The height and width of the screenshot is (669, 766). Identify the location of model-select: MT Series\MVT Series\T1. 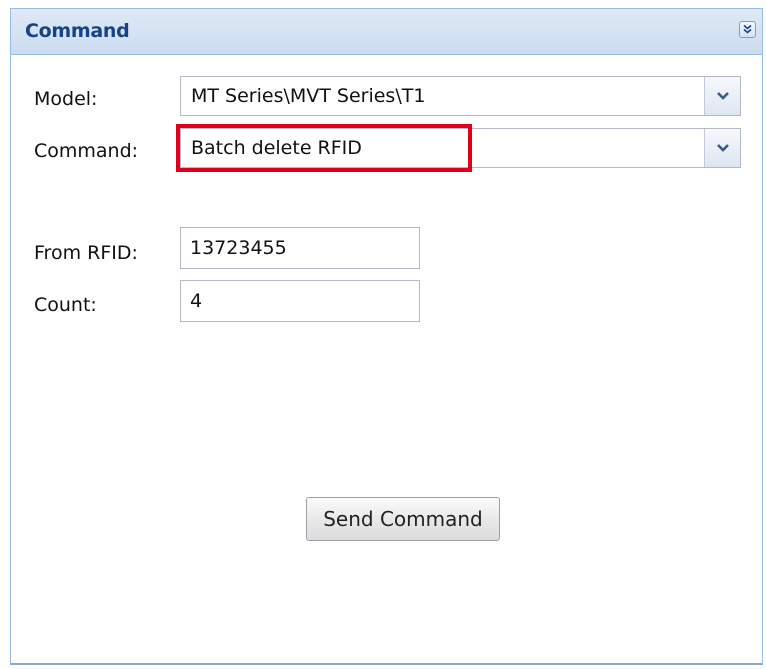
(460, 96).